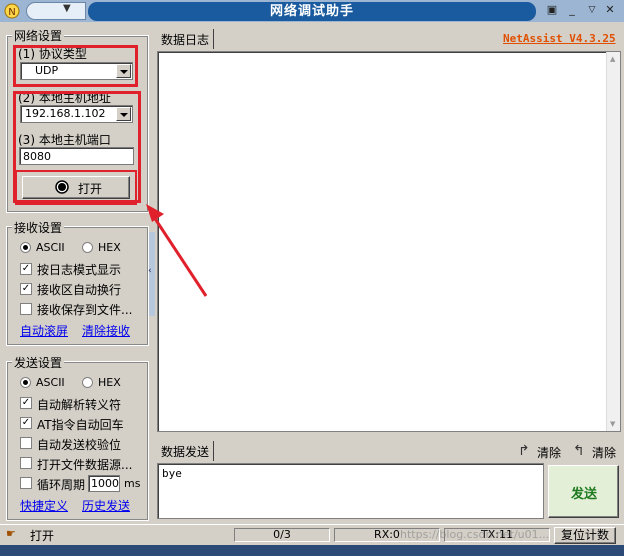 This screenshot has width=624, height=556. Describe the element at coordinates (186, 451) in the screenshot. I see `tab-data-send: 数据发送` at that location.